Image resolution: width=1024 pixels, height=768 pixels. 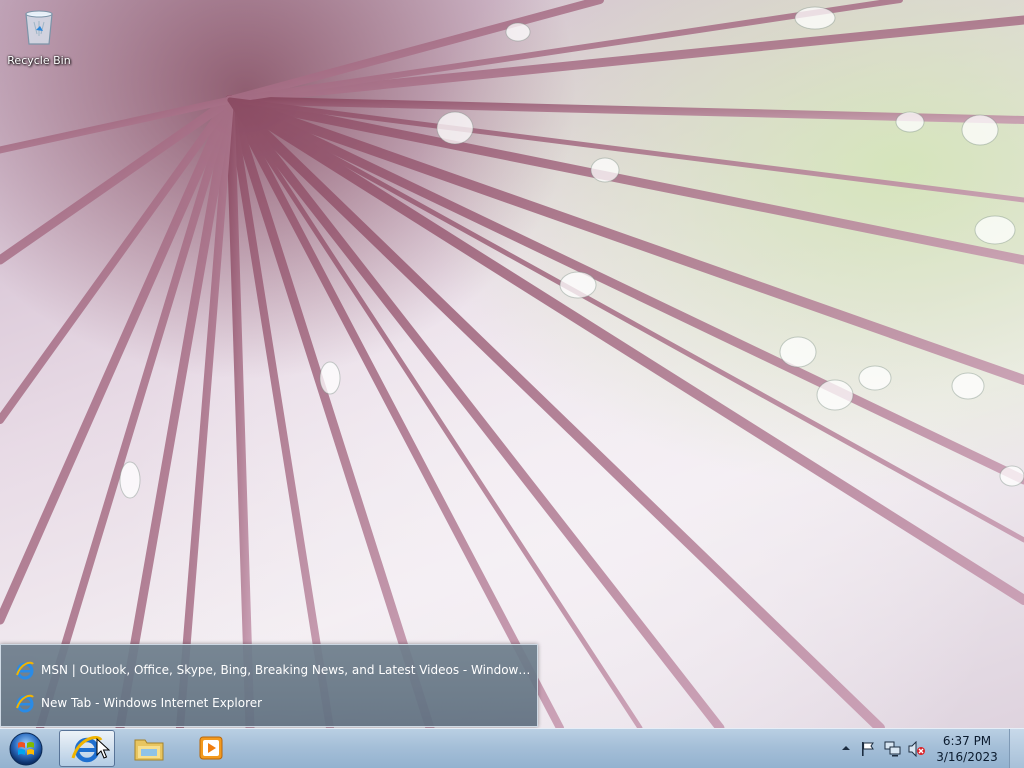 What do you see at coordinates (868, 749) in the screenshot?
I see `action-center-flag-icon` at bounding box center [868, 749].